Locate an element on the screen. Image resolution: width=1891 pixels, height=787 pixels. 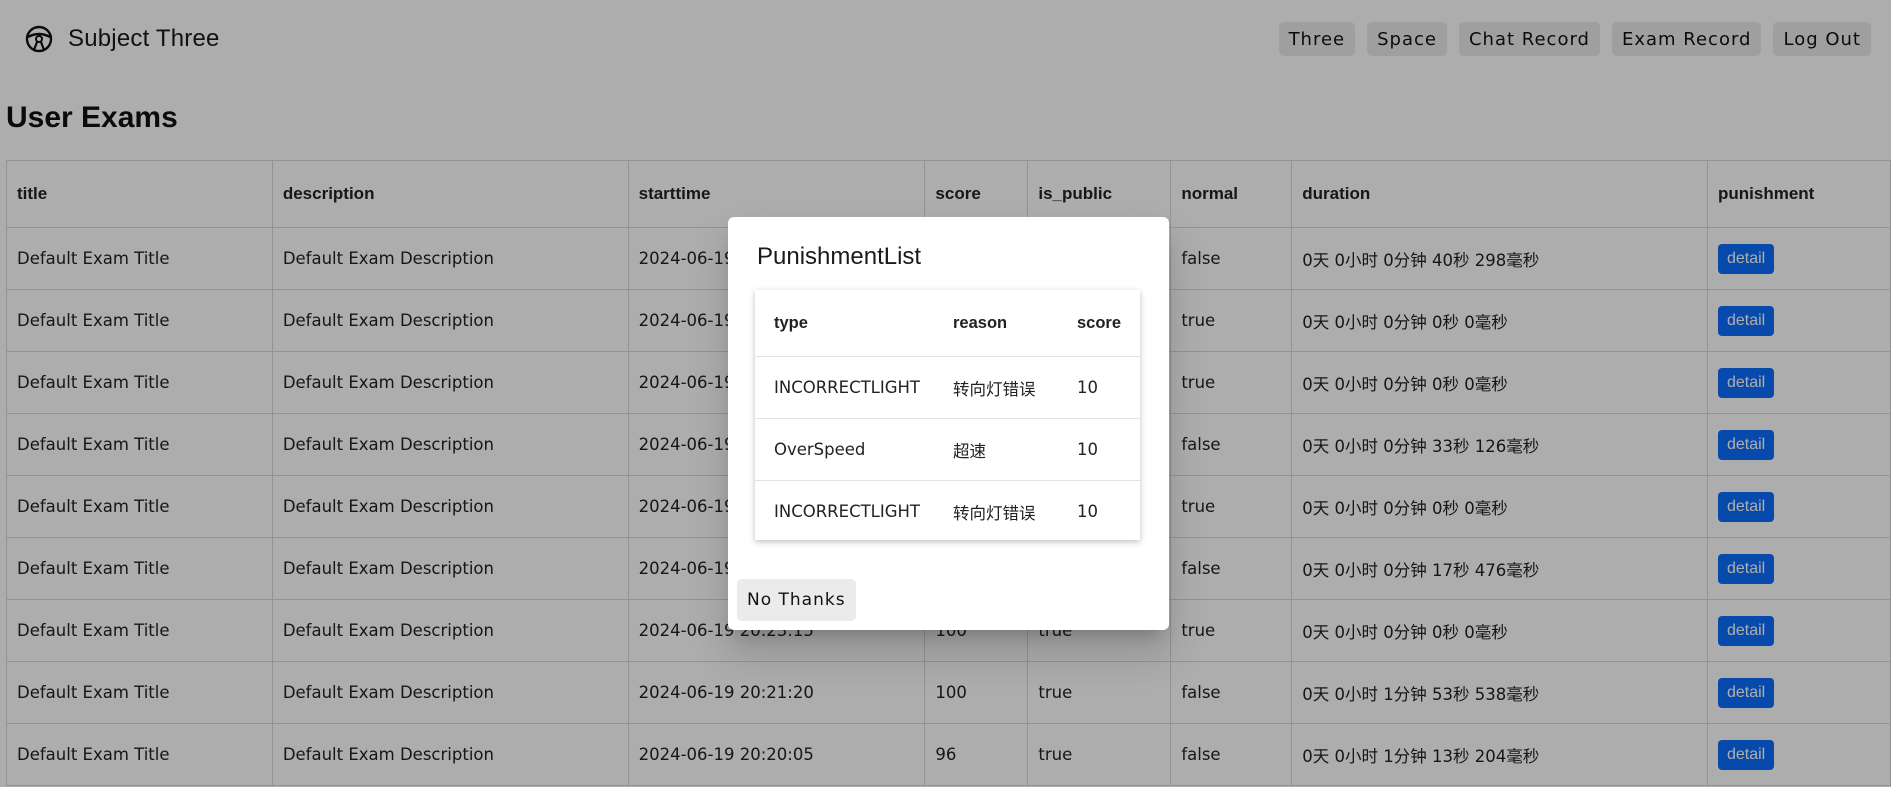
cell-type: OverSpeed is located at coordinates (844, 449).